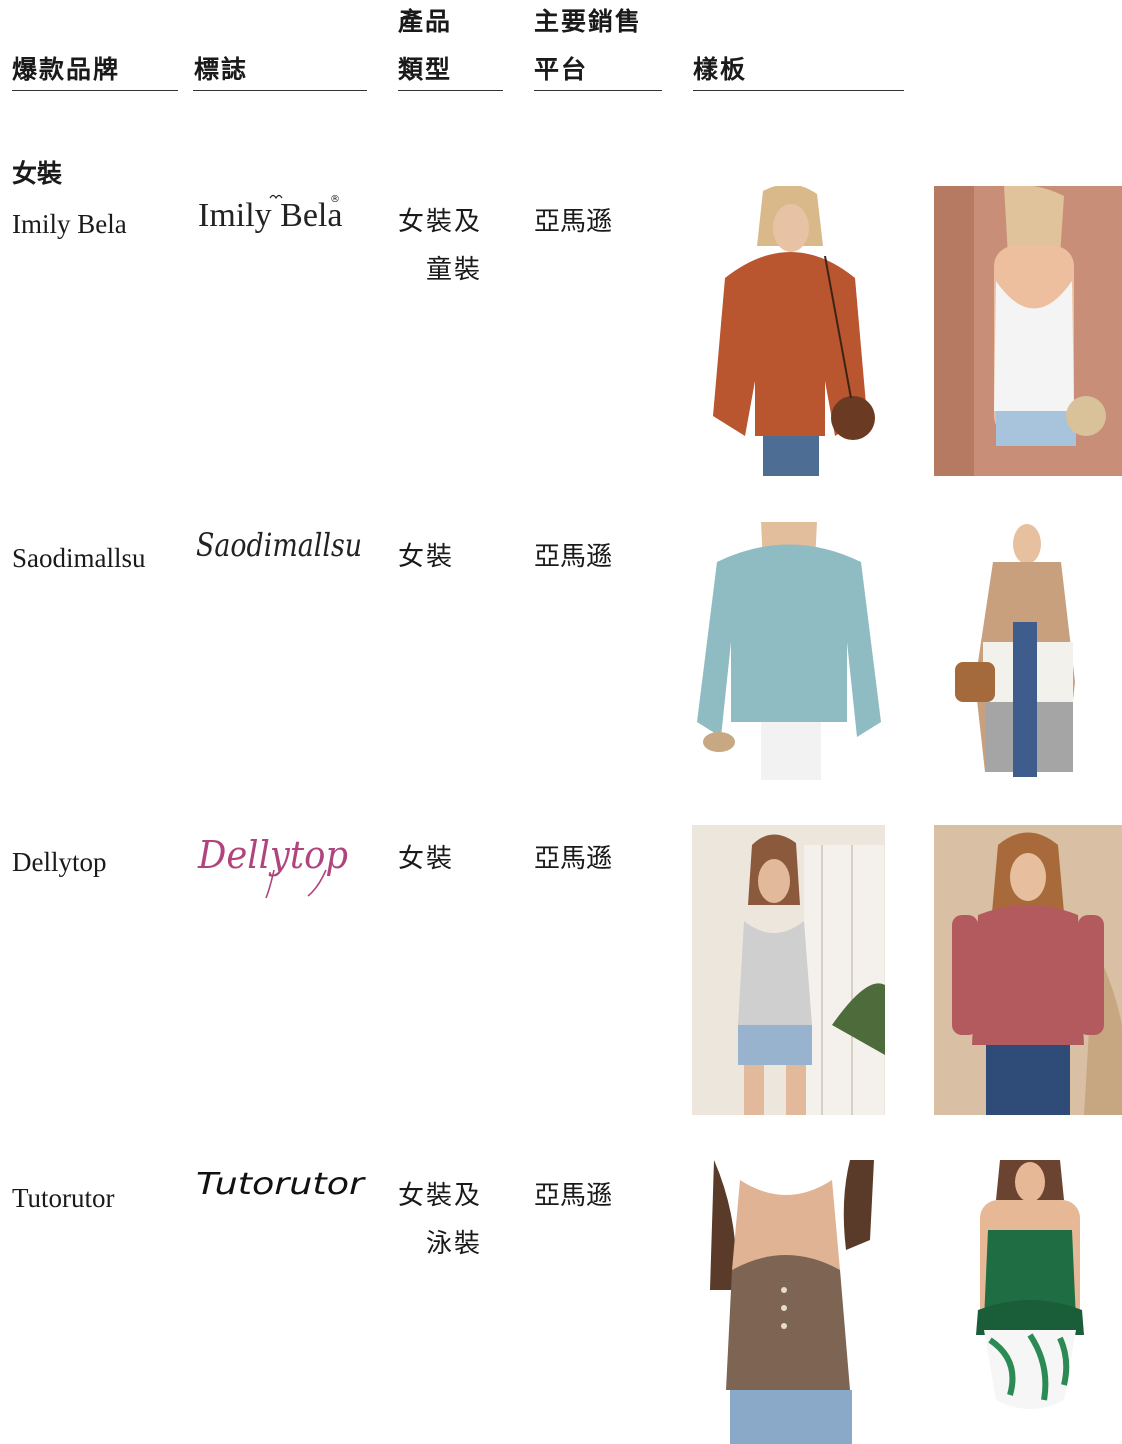 The height and width of the screenshot is (1444, 1122). Describe the element at coordinates (791, 331) in the screenshot. I see `sample-photo-rust-sweater` at that location.